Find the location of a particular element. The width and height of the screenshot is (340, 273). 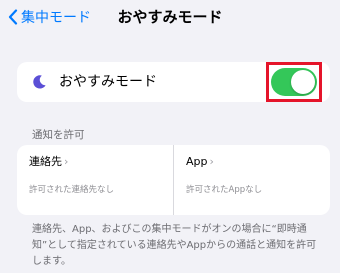

page-title: おやすみモード is located at coordinates (170, 17).